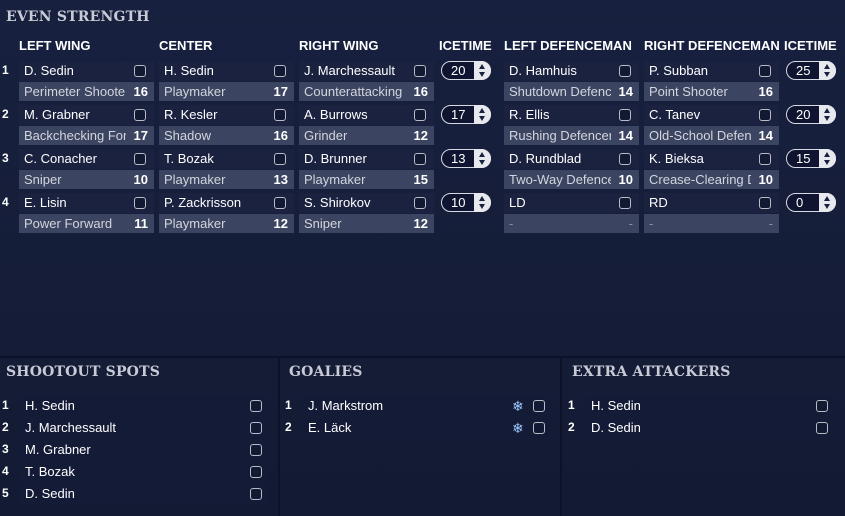 The height and width of the screenshot is (516, 845). I want to click on icetime-stepper: 25, so click(811, 70).